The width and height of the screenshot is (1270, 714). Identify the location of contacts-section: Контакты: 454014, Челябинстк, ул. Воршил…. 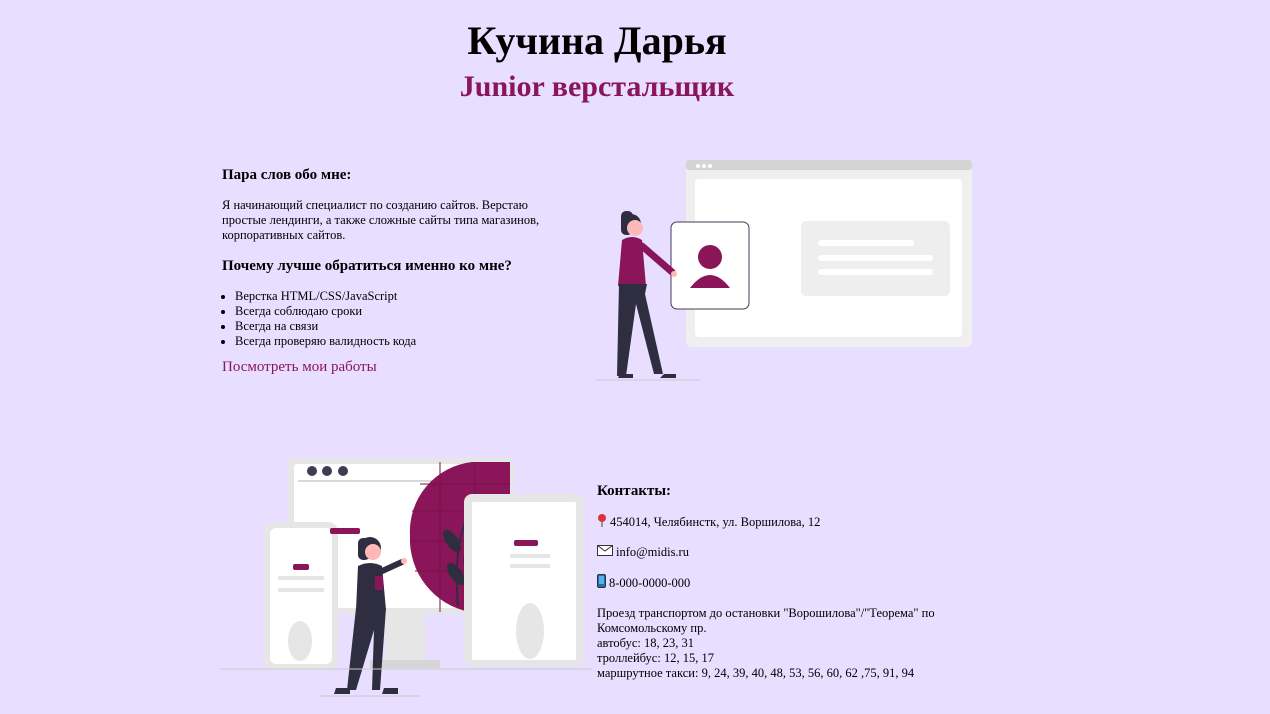
(769, 581).